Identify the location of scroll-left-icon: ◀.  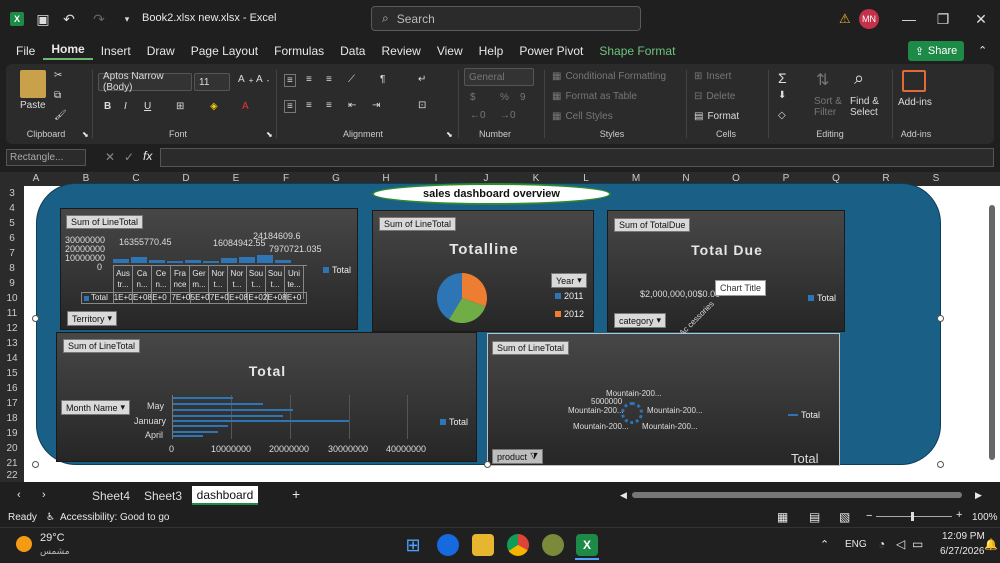
(623, 495).